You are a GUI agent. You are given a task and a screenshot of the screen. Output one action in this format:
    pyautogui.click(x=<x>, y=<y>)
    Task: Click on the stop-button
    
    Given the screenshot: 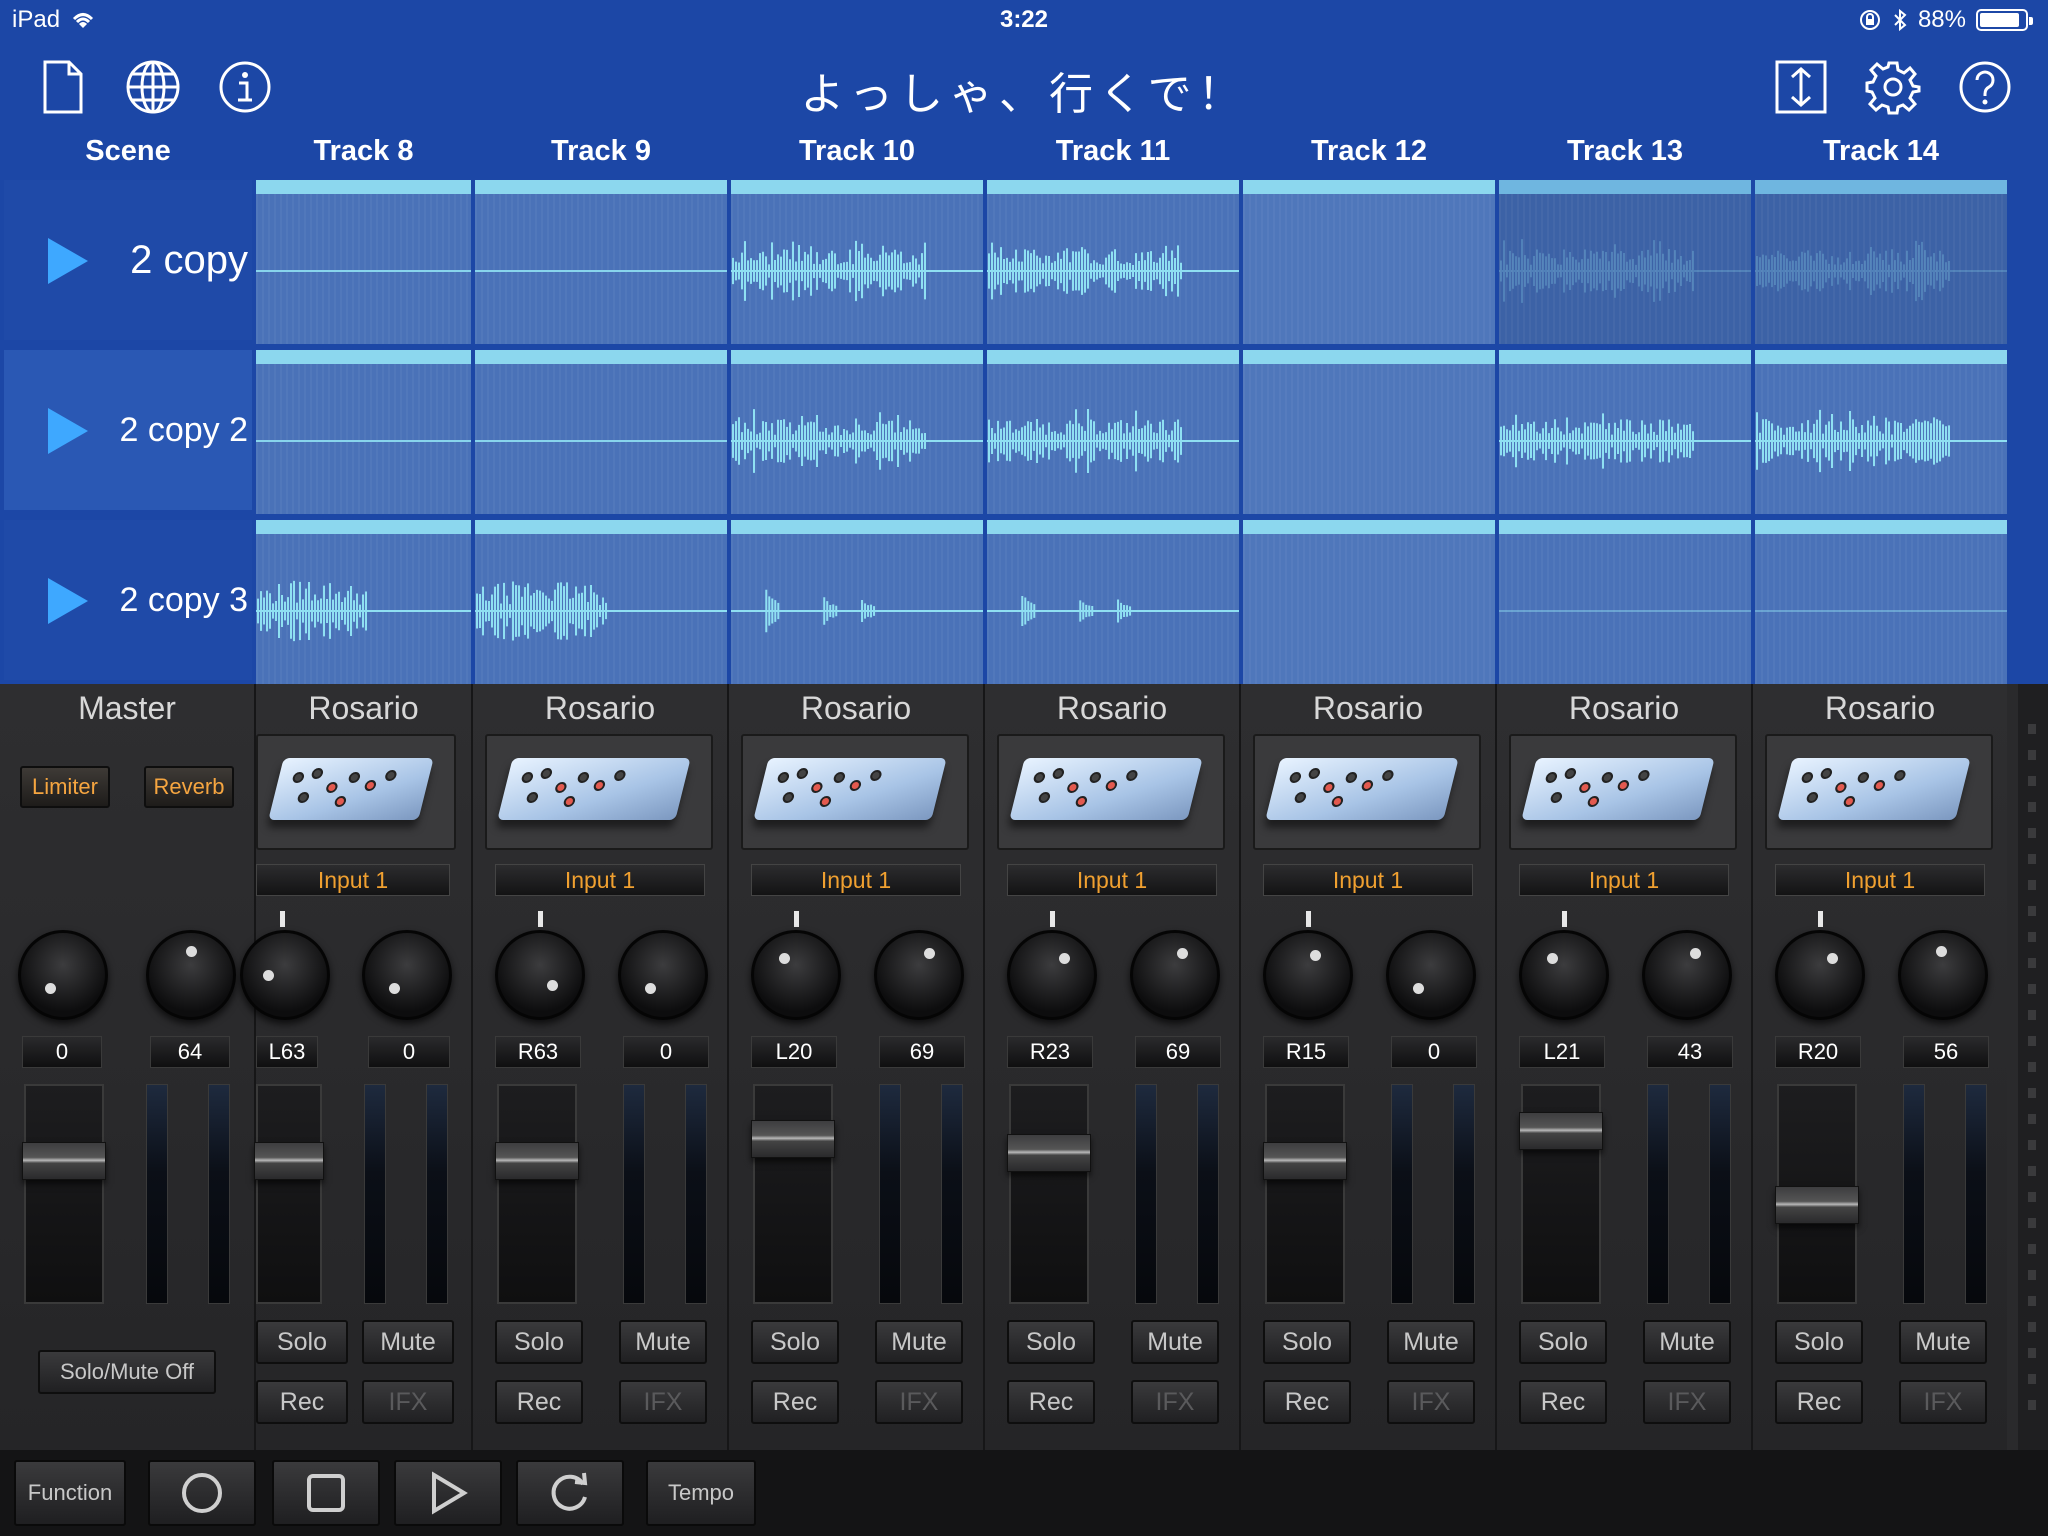 What is the action you would take?
    pyautogui.click(x=326, y=1493)
    